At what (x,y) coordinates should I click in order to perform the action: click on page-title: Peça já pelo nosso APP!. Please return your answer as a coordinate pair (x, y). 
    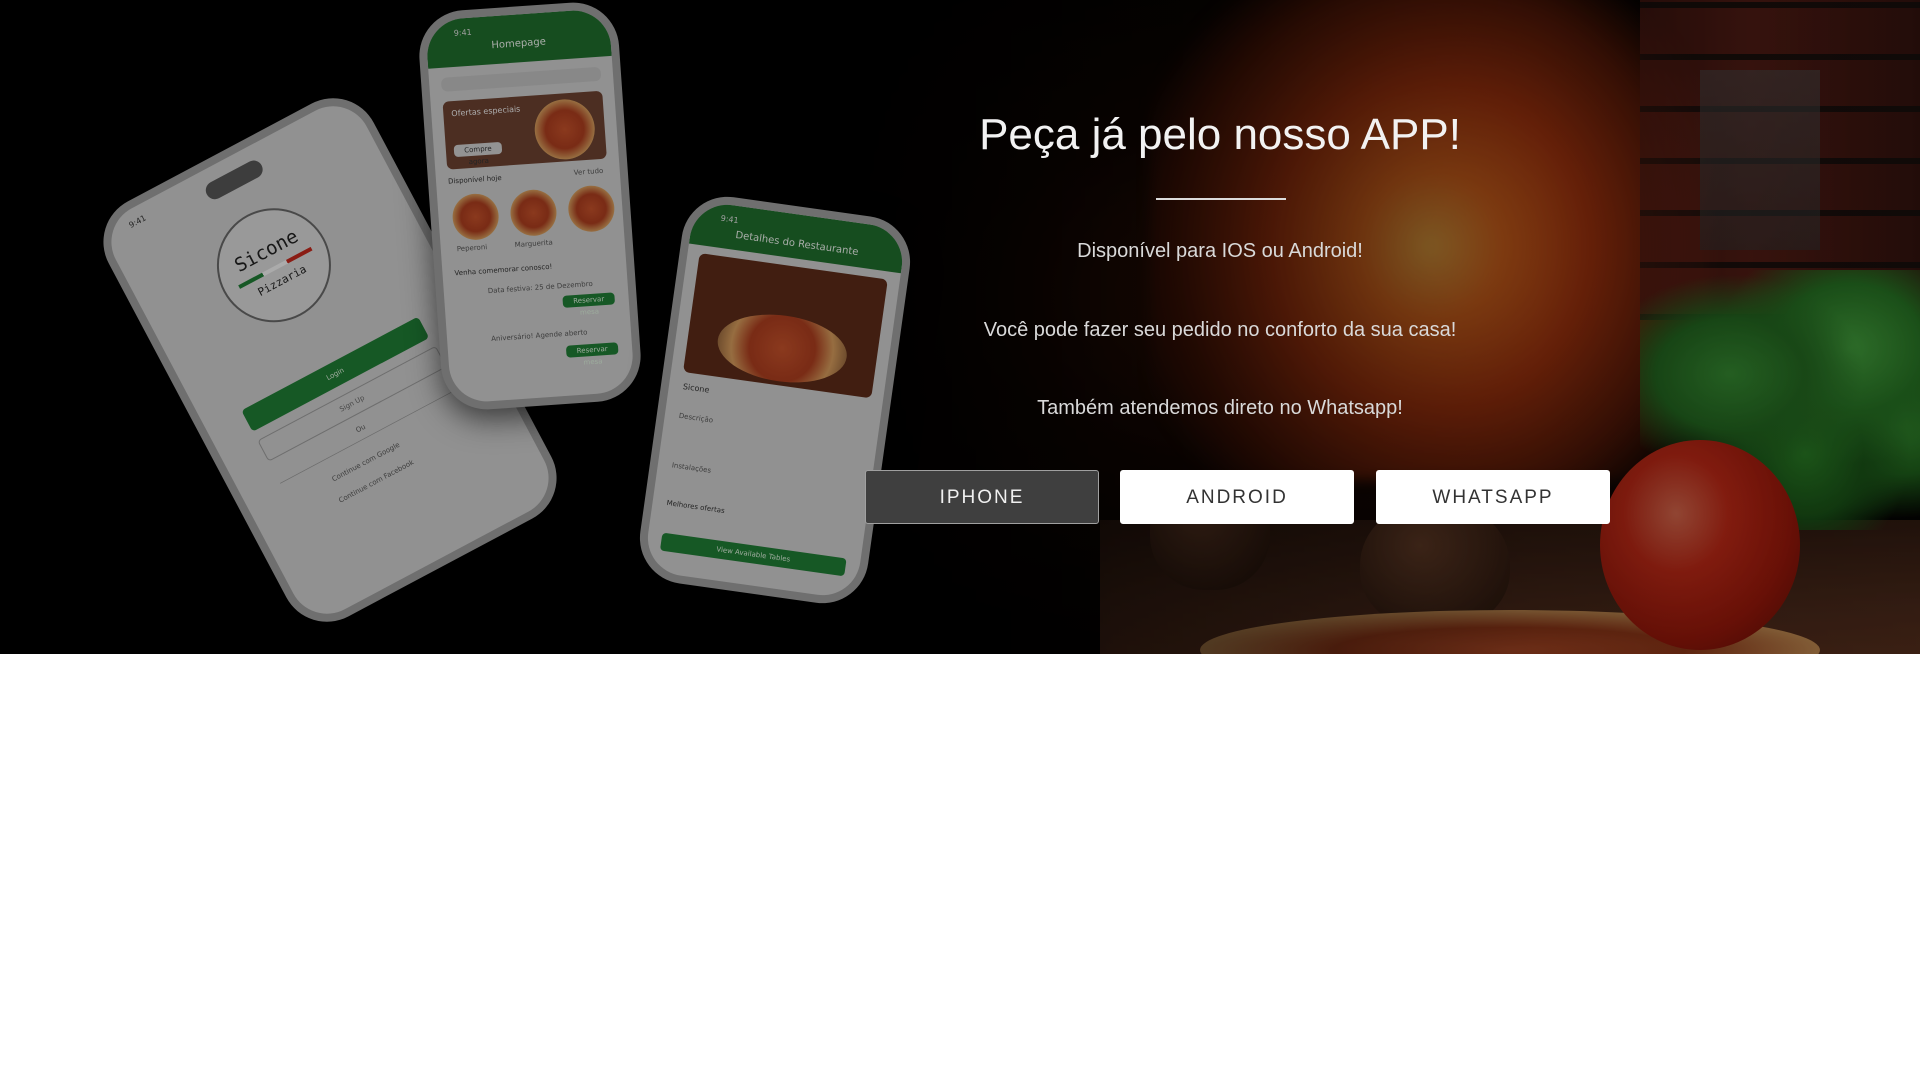
    Looking at the image, I should click on (1220, 134).